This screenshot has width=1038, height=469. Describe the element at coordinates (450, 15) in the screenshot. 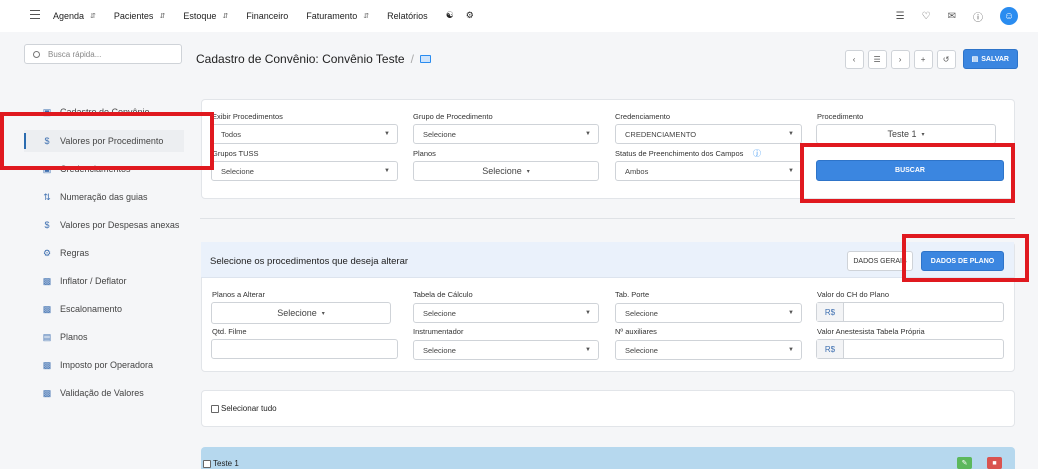

I see `database-icon: ☯` at that location.